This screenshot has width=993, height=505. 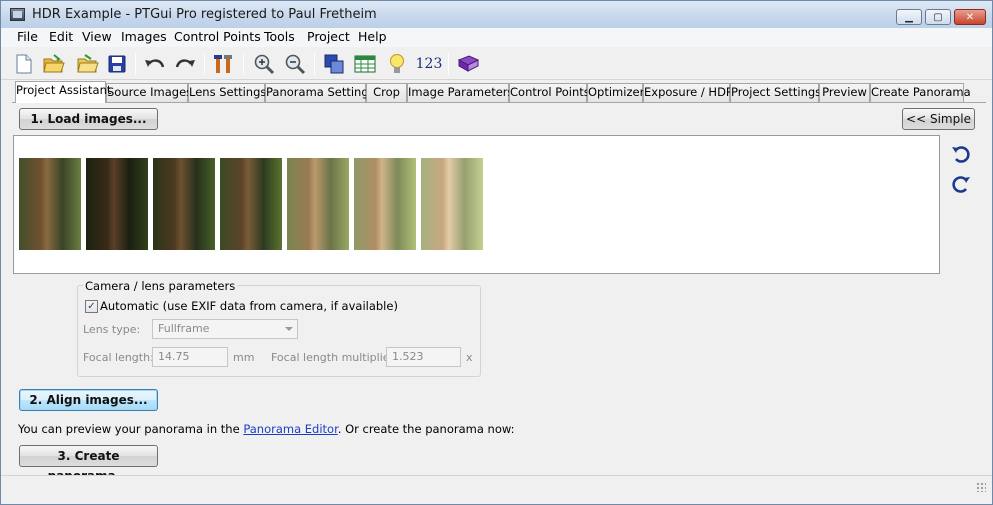 I want to click on panorama-editor-icon, so click(x=334, y=64).